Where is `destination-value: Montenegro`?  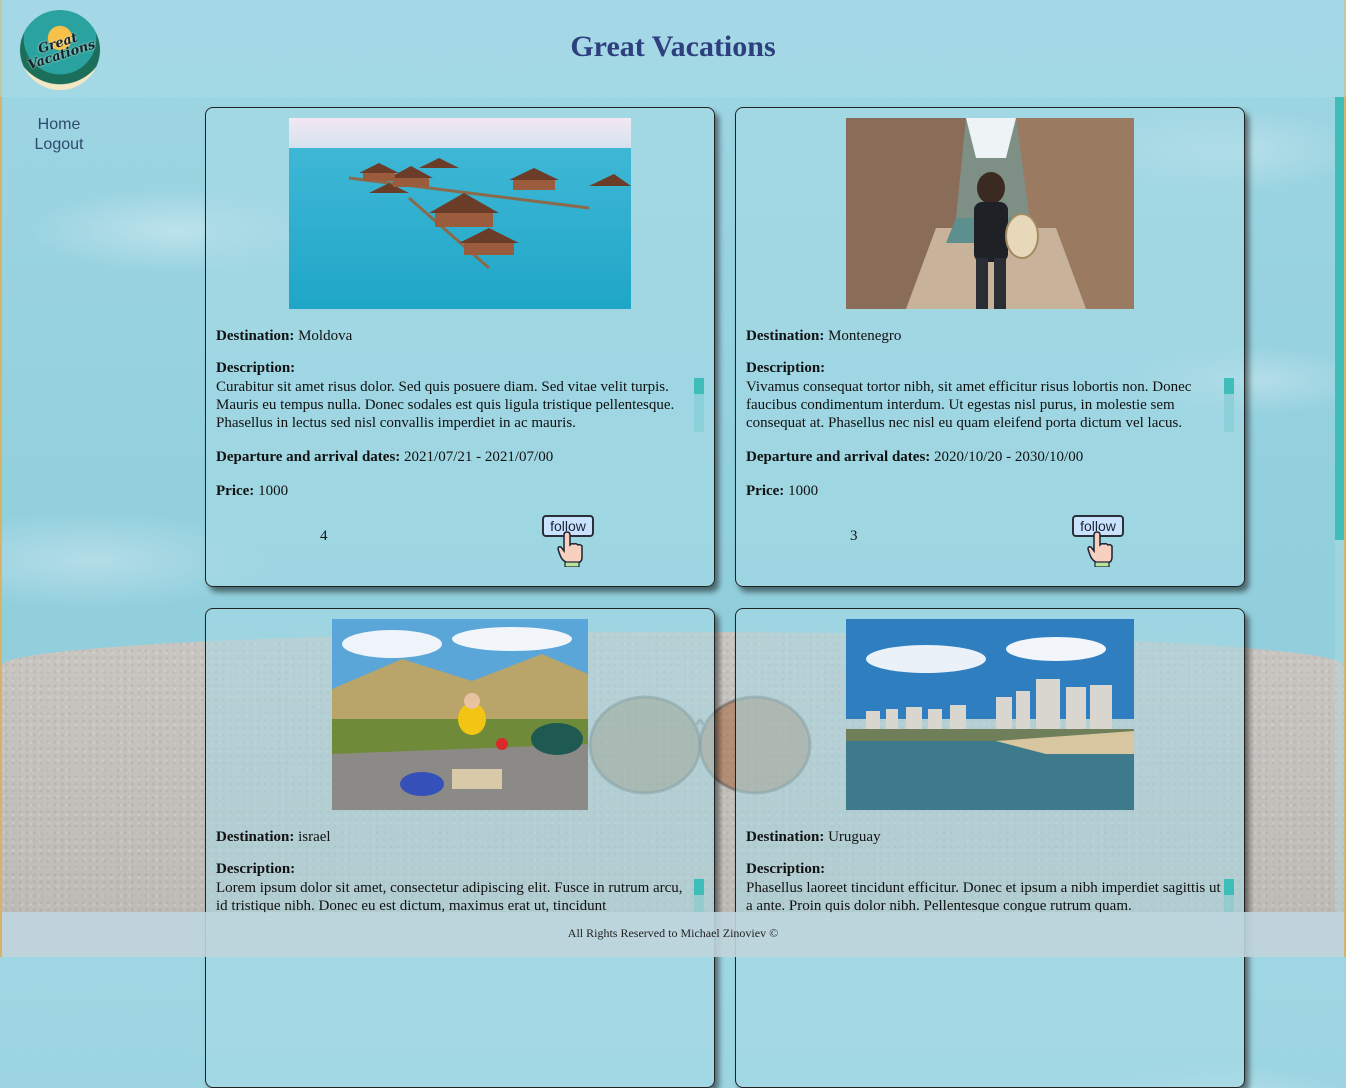
destination-value: Montenegro is located at coordinates (865, 336).